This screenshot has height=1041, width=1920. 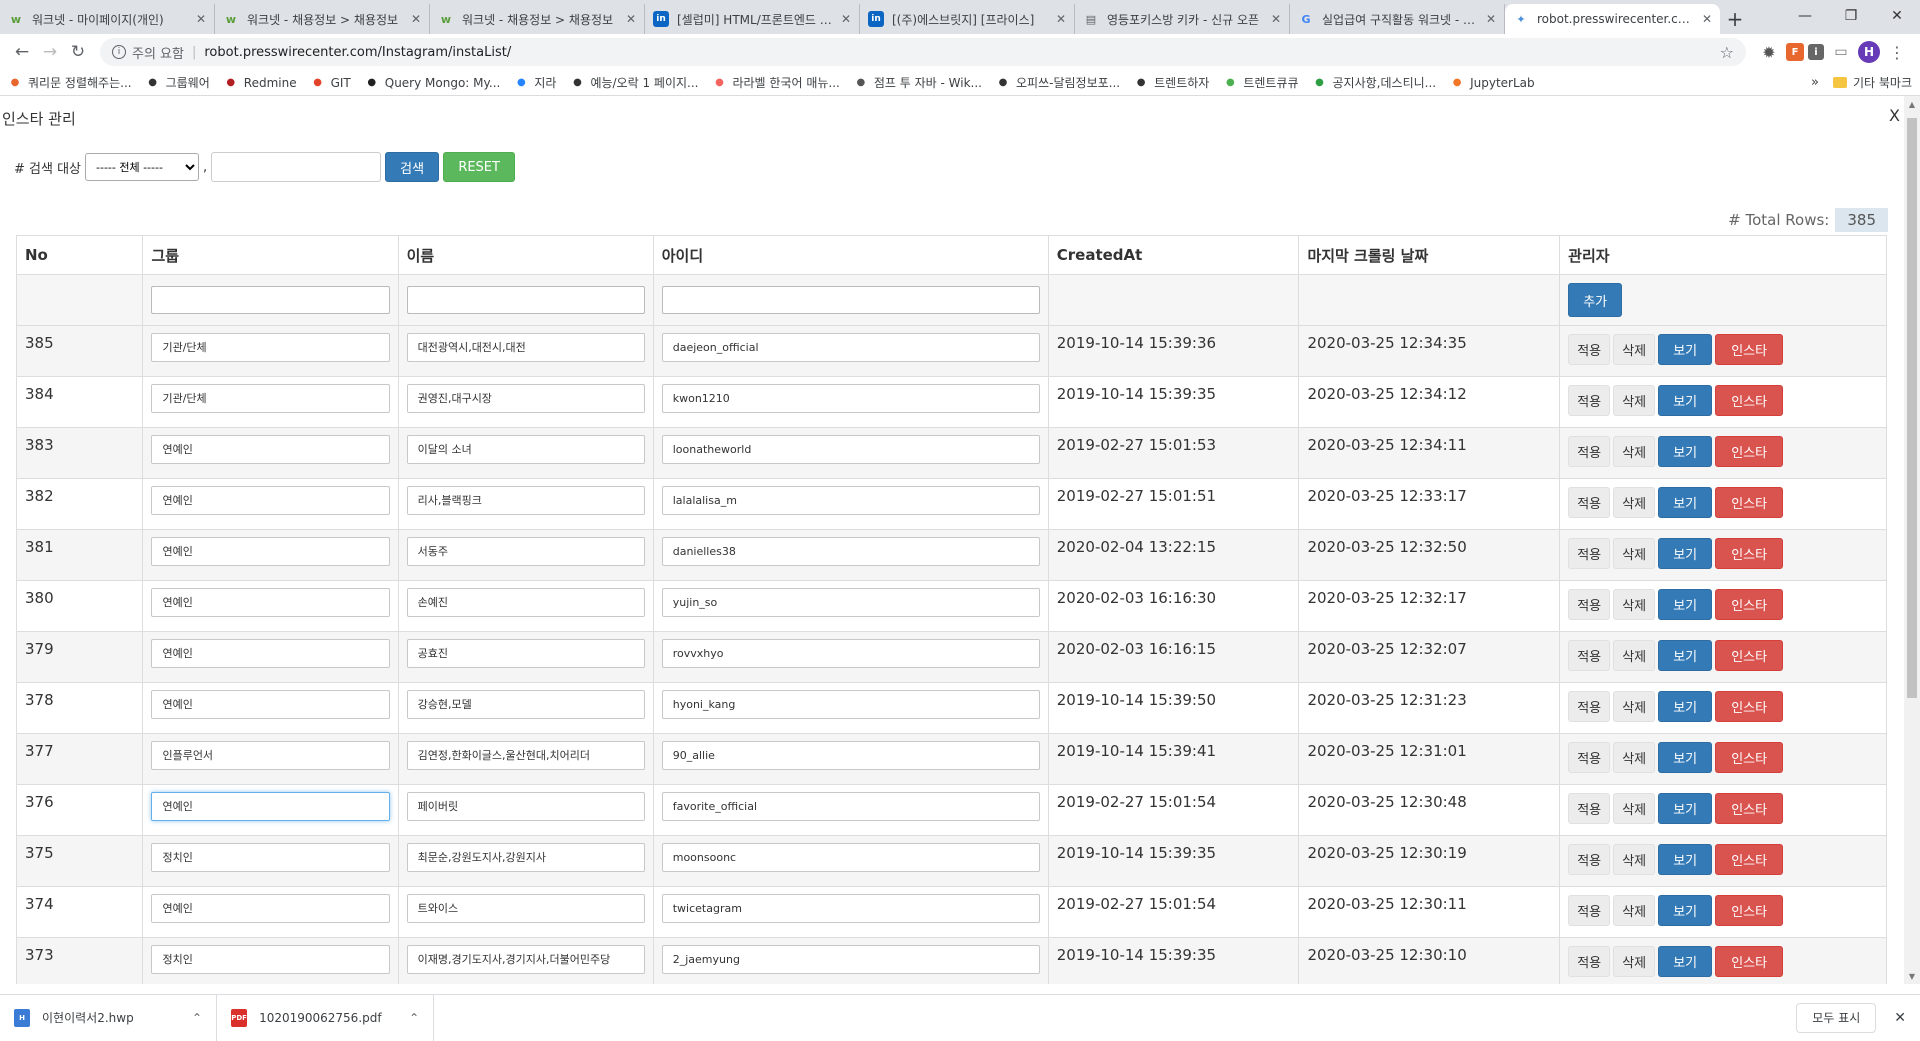 I want to click on column-header-last-crawled: 마지막 크롤링 날짜, so click(x=1429, y=255).